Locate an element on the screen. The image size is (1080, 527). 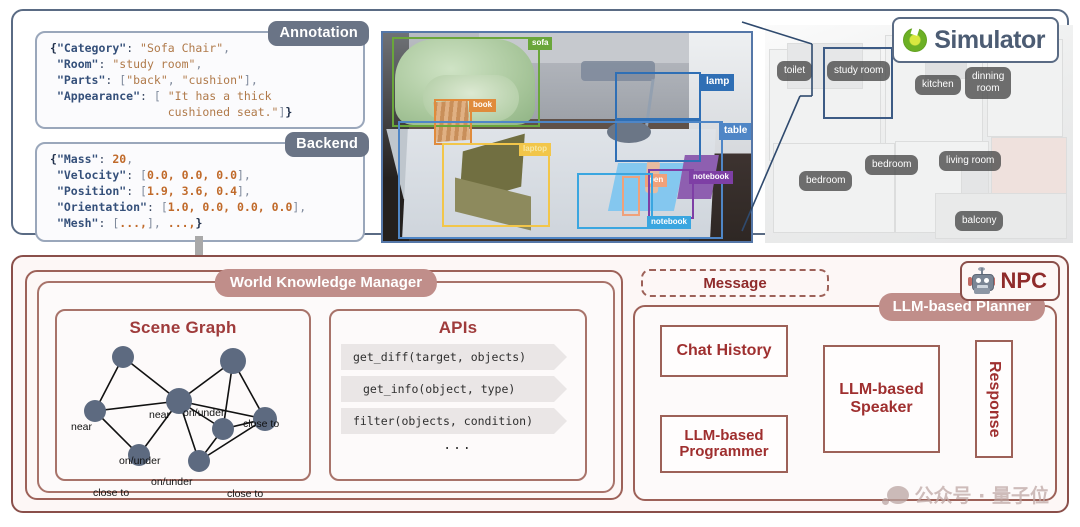
bbox-label-book: book is located at coordinates (483, 105).